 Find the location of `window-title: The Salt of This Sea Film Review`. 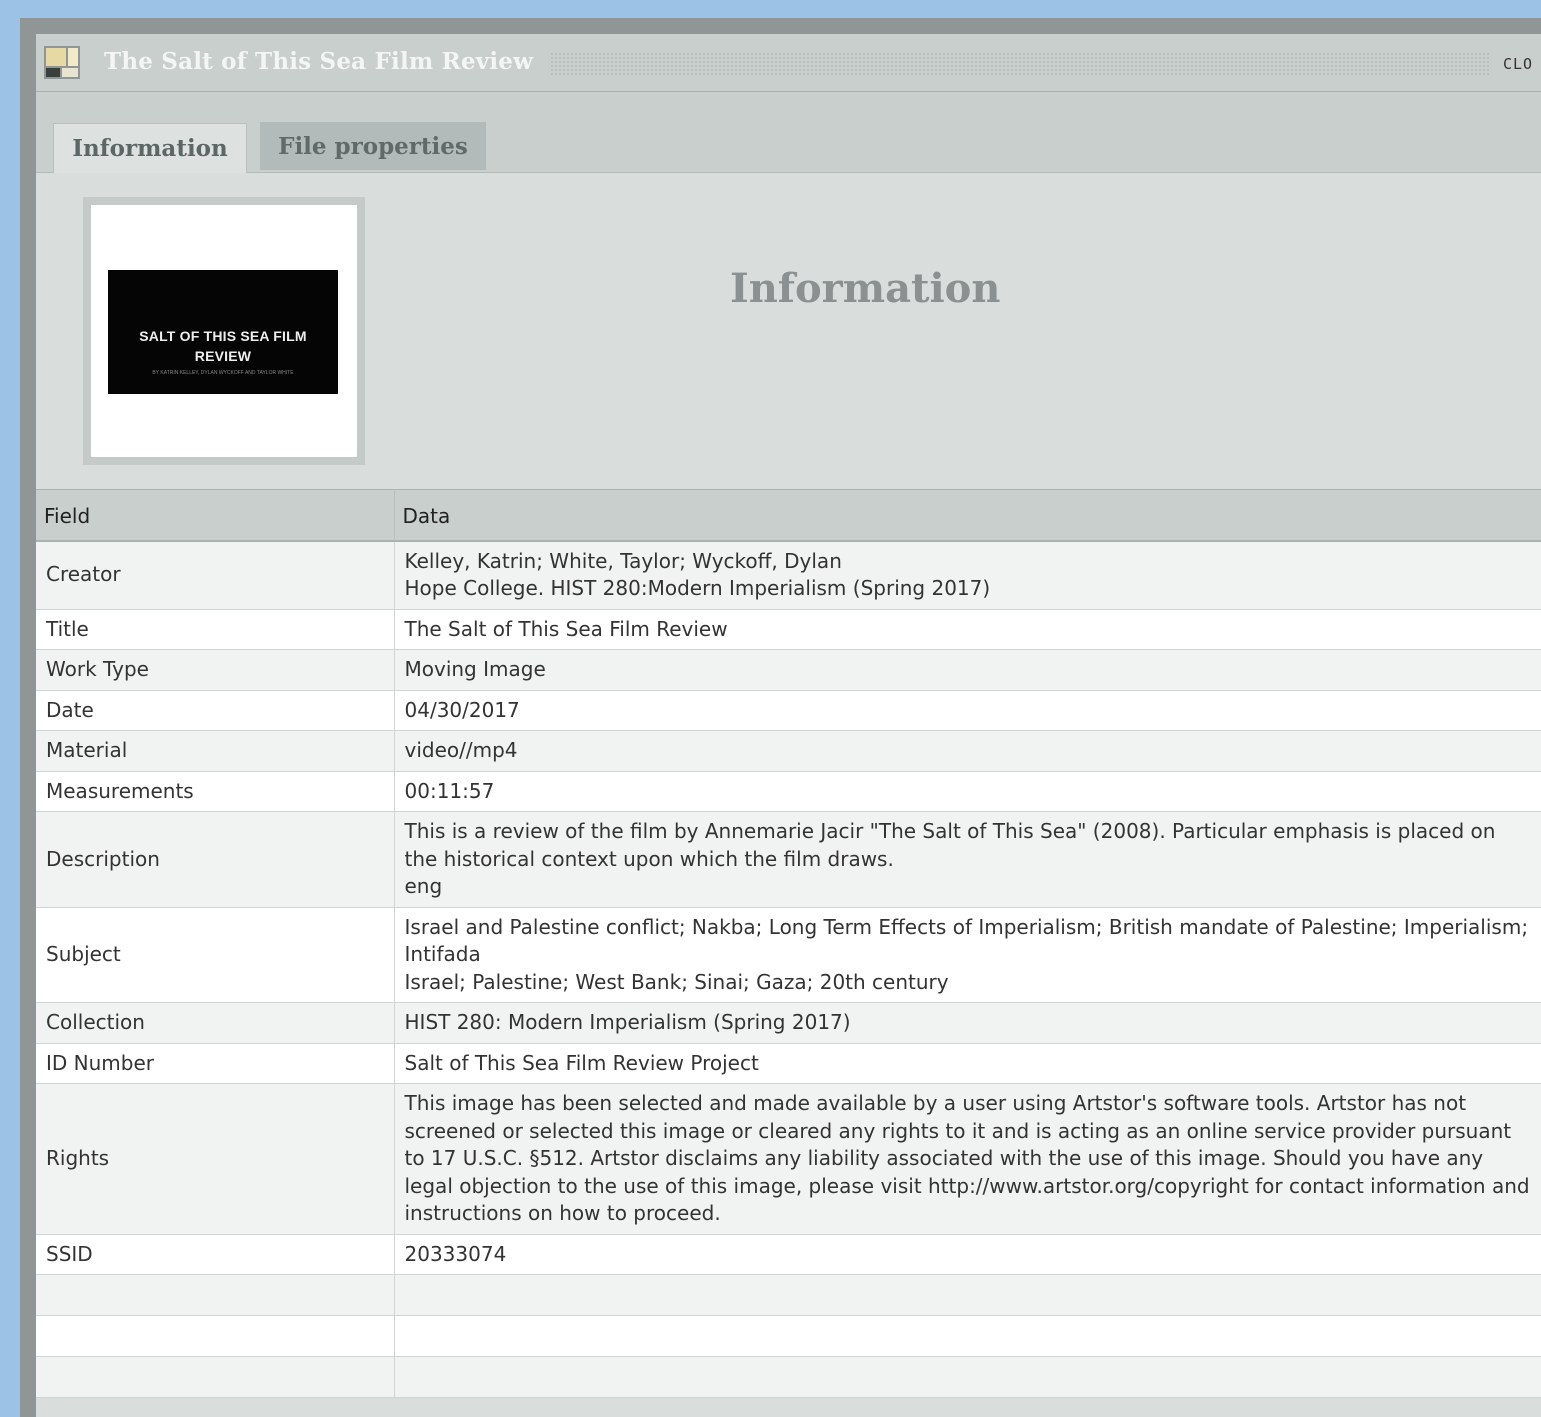

window-title: The Salt of This Sea Film Review is located at coordinates (319, 61).